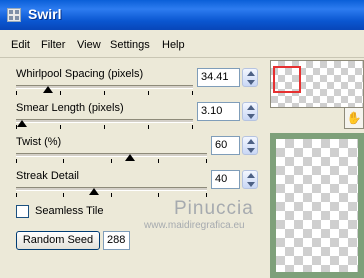 Image resolution: width=364 pixels, height=278 pixels. Describe the element at coordinates (182, 15) in the screenshot. I see `title-bar: Swirl` at that location.